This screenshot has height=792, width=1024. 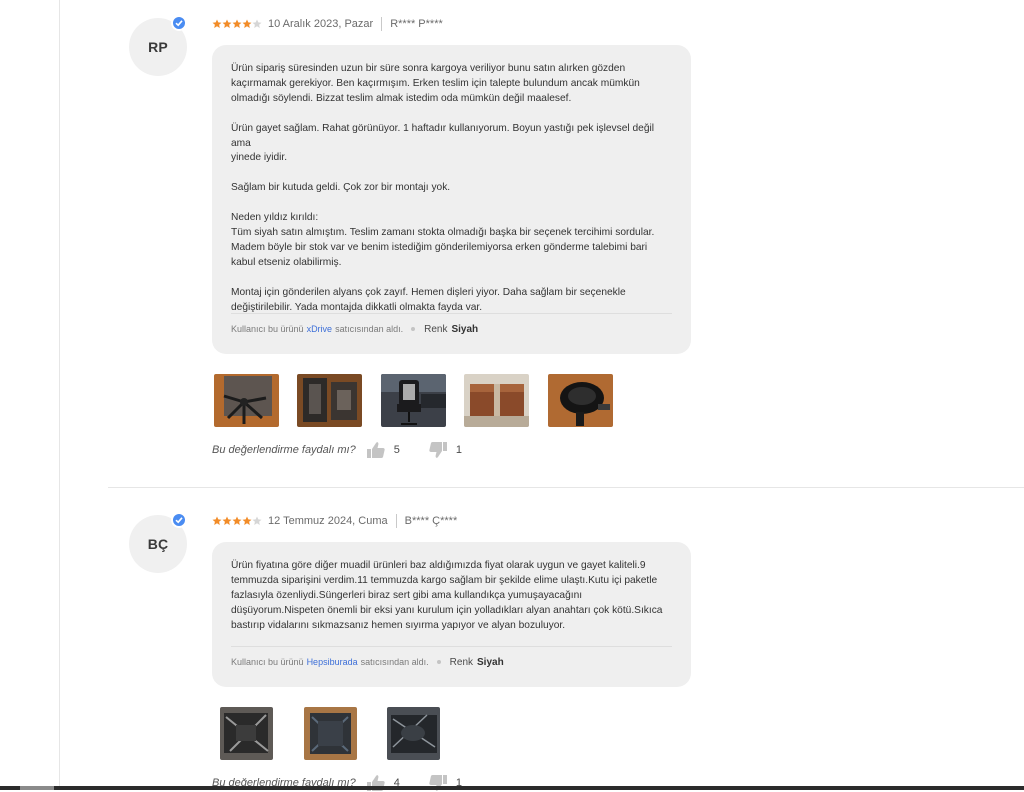 I want to click on review-author: B**** Ç****, so click(x=431, y=521).